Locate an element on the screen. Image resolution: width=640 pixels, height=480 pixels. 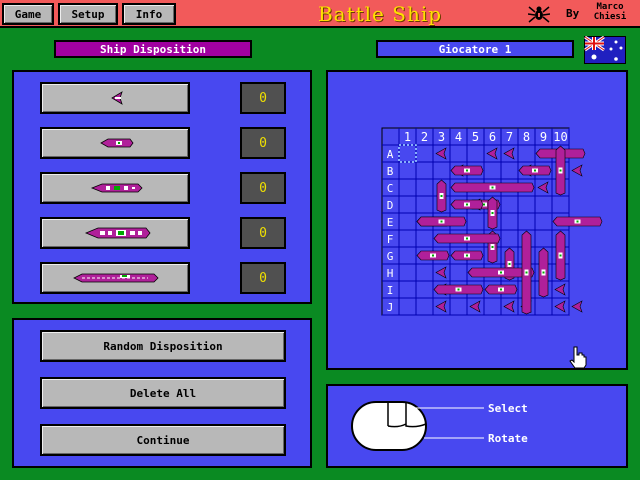
ship-disposition-title: Ship Disposition is located at coordinates (153, 49).